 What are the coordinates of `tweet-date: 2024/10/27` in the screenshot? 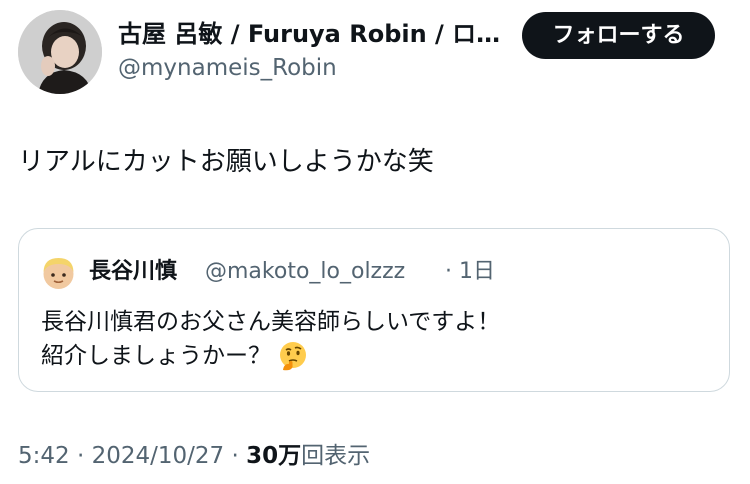 It's located at (158, 456).